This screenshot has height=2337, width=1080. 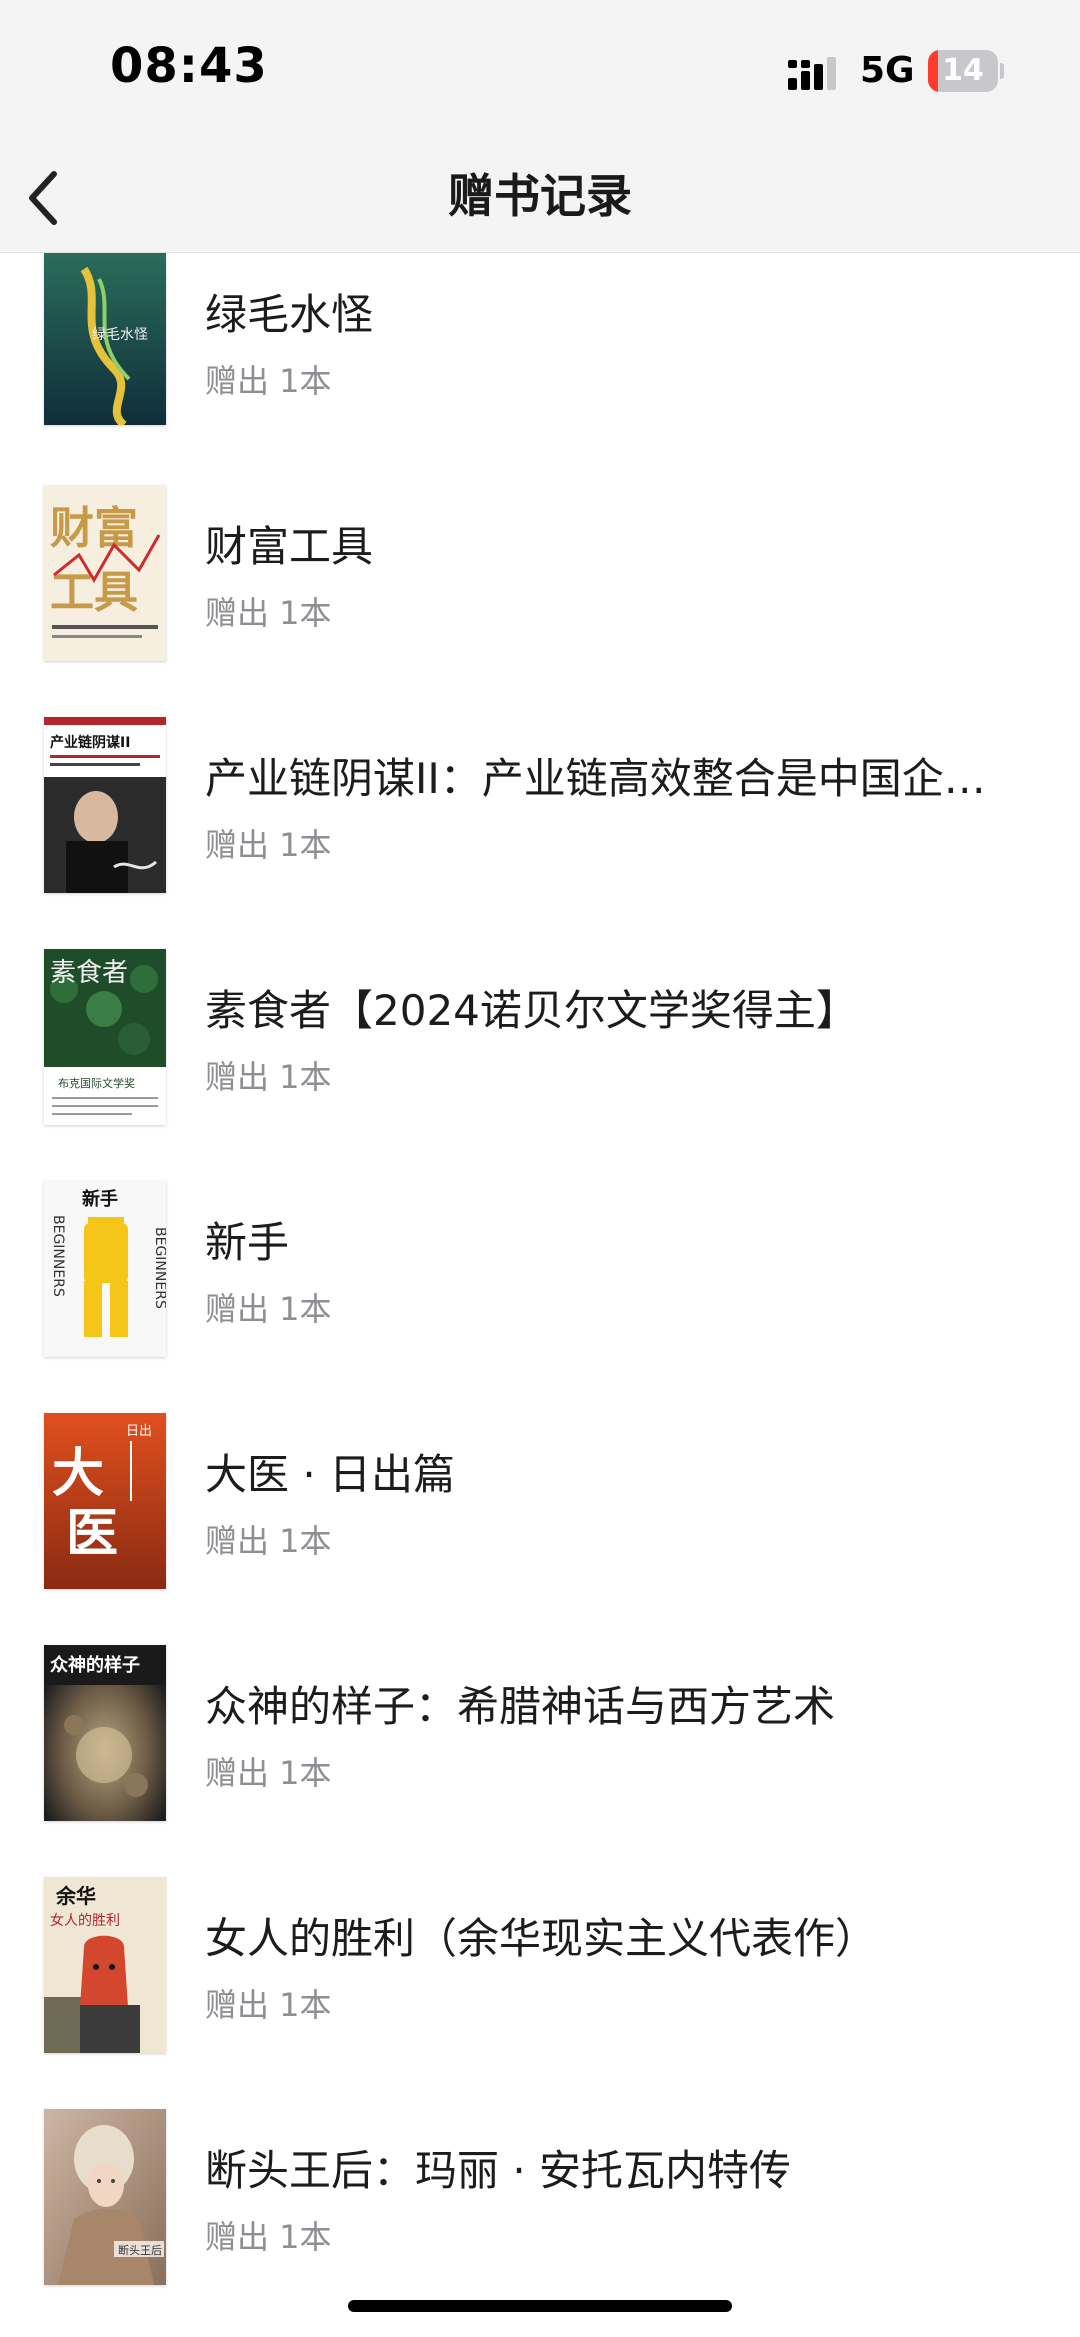 What do you see at coordinates (540, 601) in the screenshot?
I see `list-item: 财富 工具 财富工具 赠出 1本` at bounding box center [540, 601].